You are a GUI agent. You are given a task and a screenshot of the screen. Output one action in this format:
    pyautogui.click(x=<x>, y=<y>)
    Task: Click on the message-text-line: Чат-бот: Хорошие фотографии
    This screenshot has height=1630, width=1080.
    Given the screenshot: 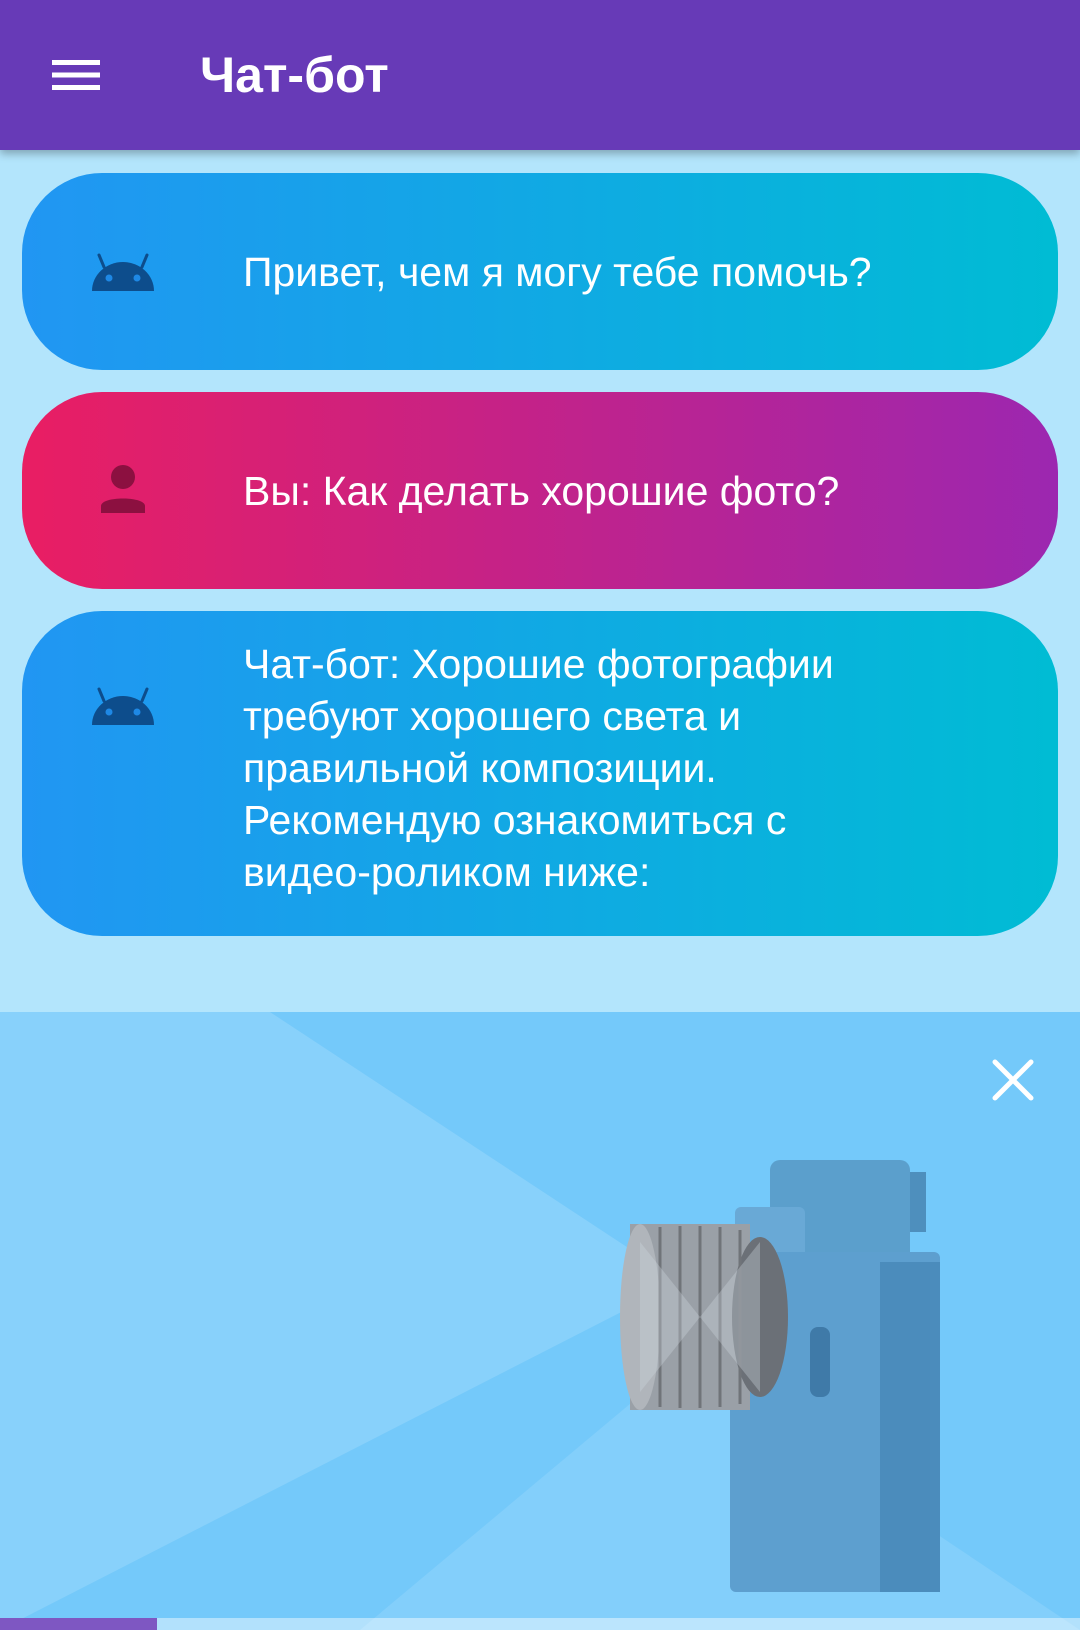 What is the action you would take?
    pyautogui.click(x=538, y=664)
    